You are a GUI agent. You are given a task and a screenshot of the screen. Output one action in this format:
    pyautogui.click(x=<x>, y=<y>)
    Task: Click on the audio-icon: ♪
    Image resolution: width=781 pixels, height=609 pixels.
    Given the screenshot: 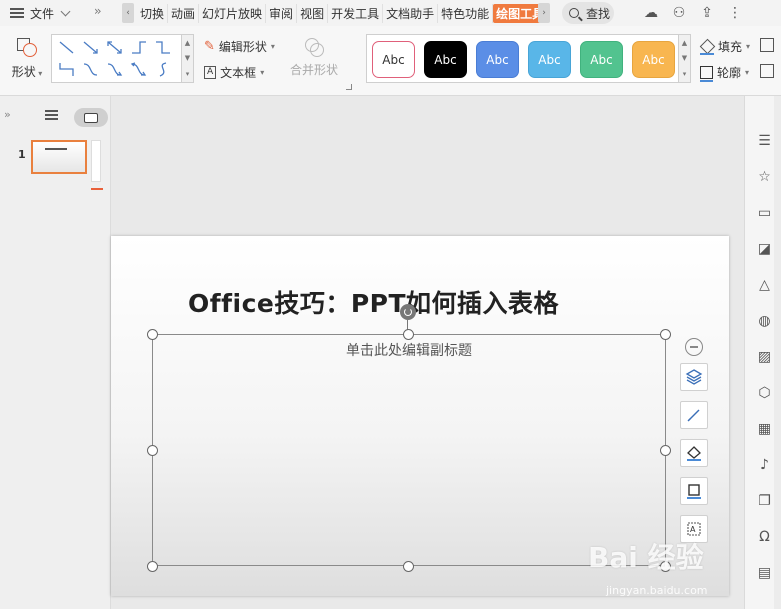 What is the action you would take?
    pyautogui.click(x=764, y=464)
    